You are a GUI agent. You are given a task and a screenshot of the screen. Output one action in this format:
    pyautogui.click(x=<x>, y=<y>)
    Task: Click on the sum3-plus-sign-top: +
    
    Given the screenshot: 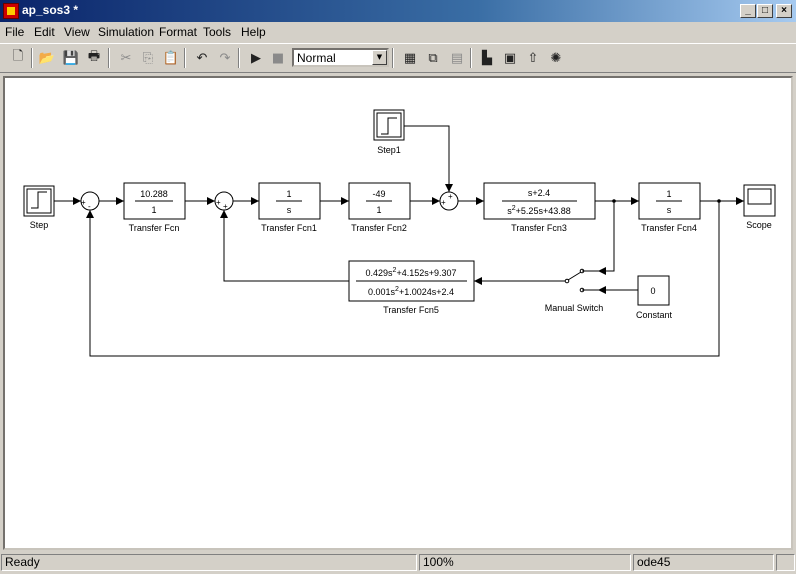 What is the action you would take?
    pyautogui.click(x=450, y=196)
    